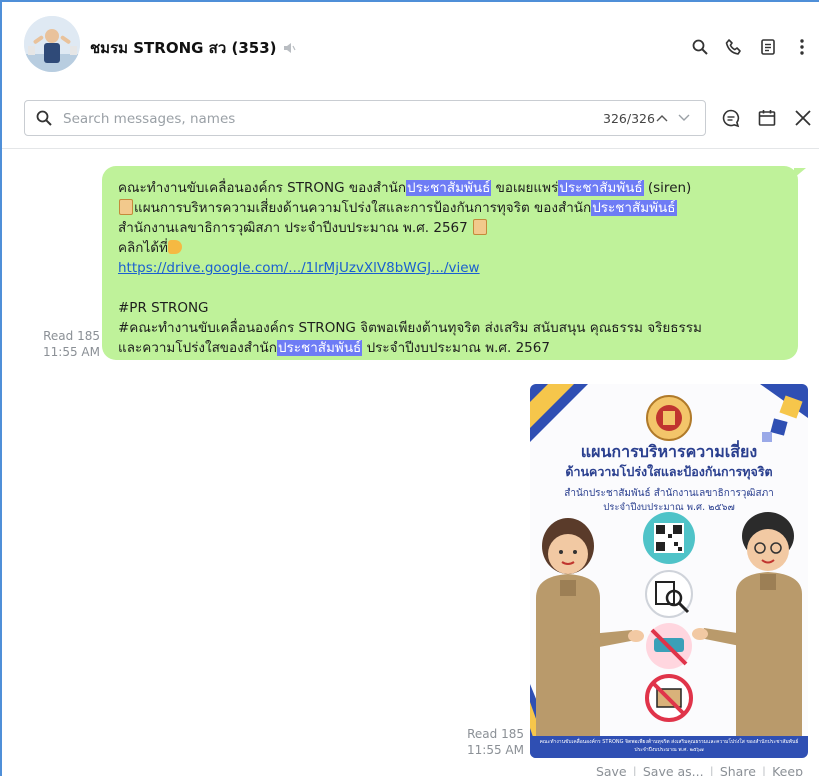  Describe the element at coordinates (65, 344) in the screenshot. I see `message-meta: Read 185 11:55 AM` at that location.